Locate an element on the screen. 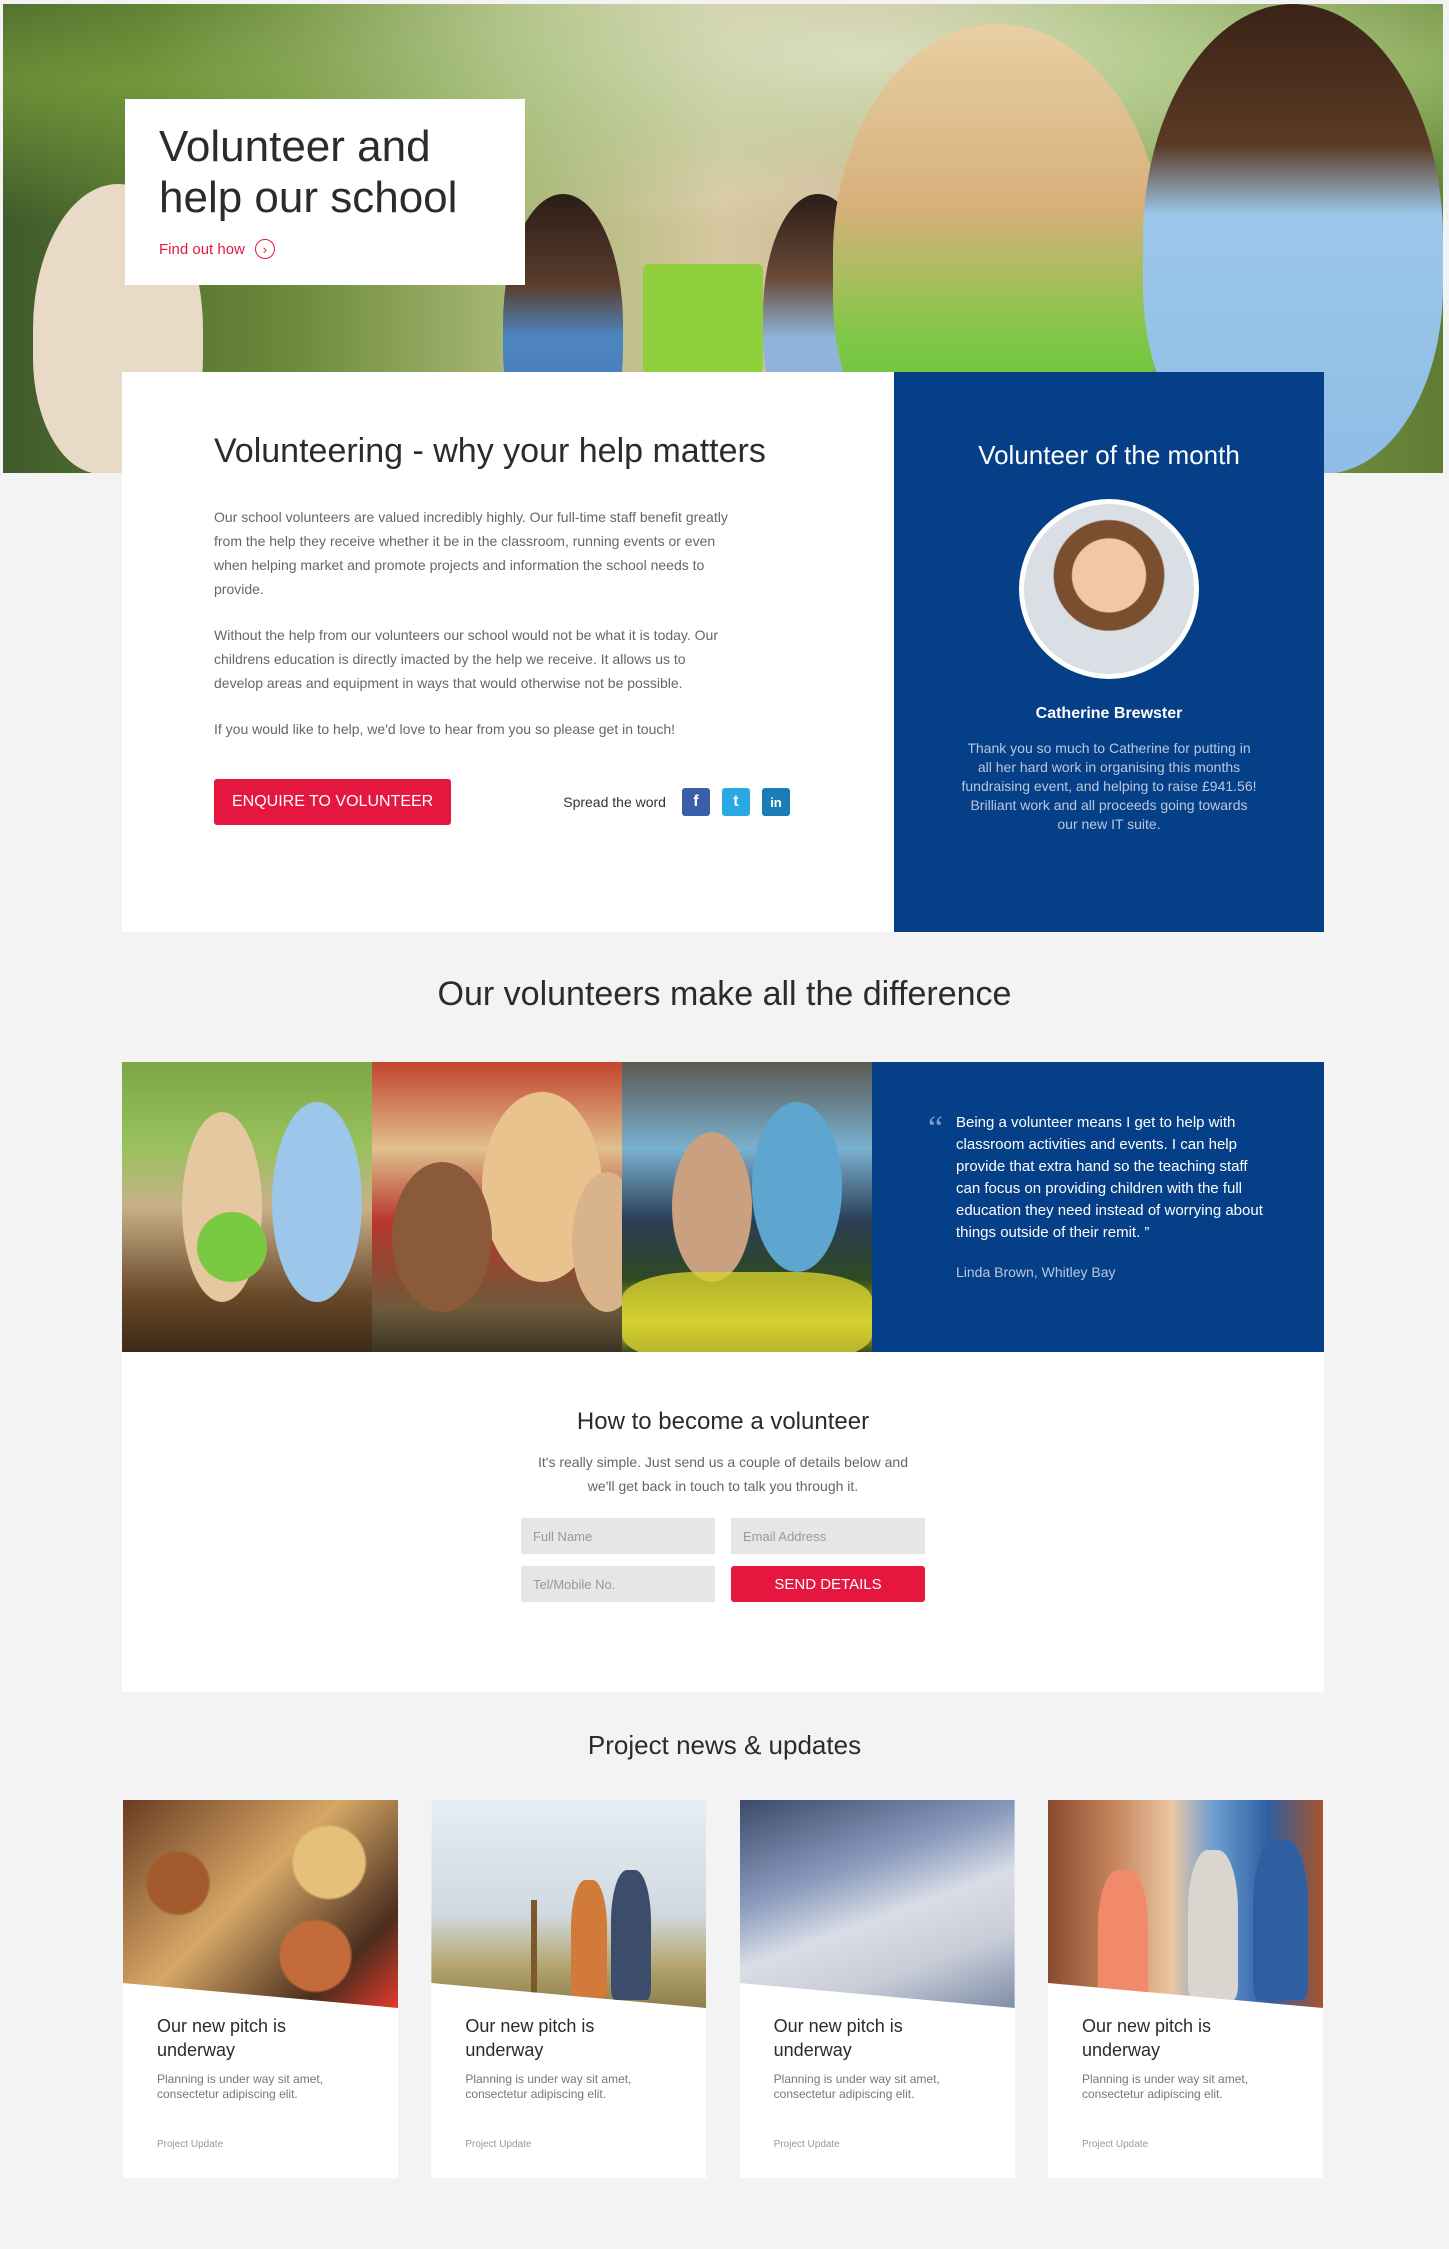 This screenshot has height=2249, width=1449. difference-heading: Our volunteers make all the difference is located at coordinates (724, 994).